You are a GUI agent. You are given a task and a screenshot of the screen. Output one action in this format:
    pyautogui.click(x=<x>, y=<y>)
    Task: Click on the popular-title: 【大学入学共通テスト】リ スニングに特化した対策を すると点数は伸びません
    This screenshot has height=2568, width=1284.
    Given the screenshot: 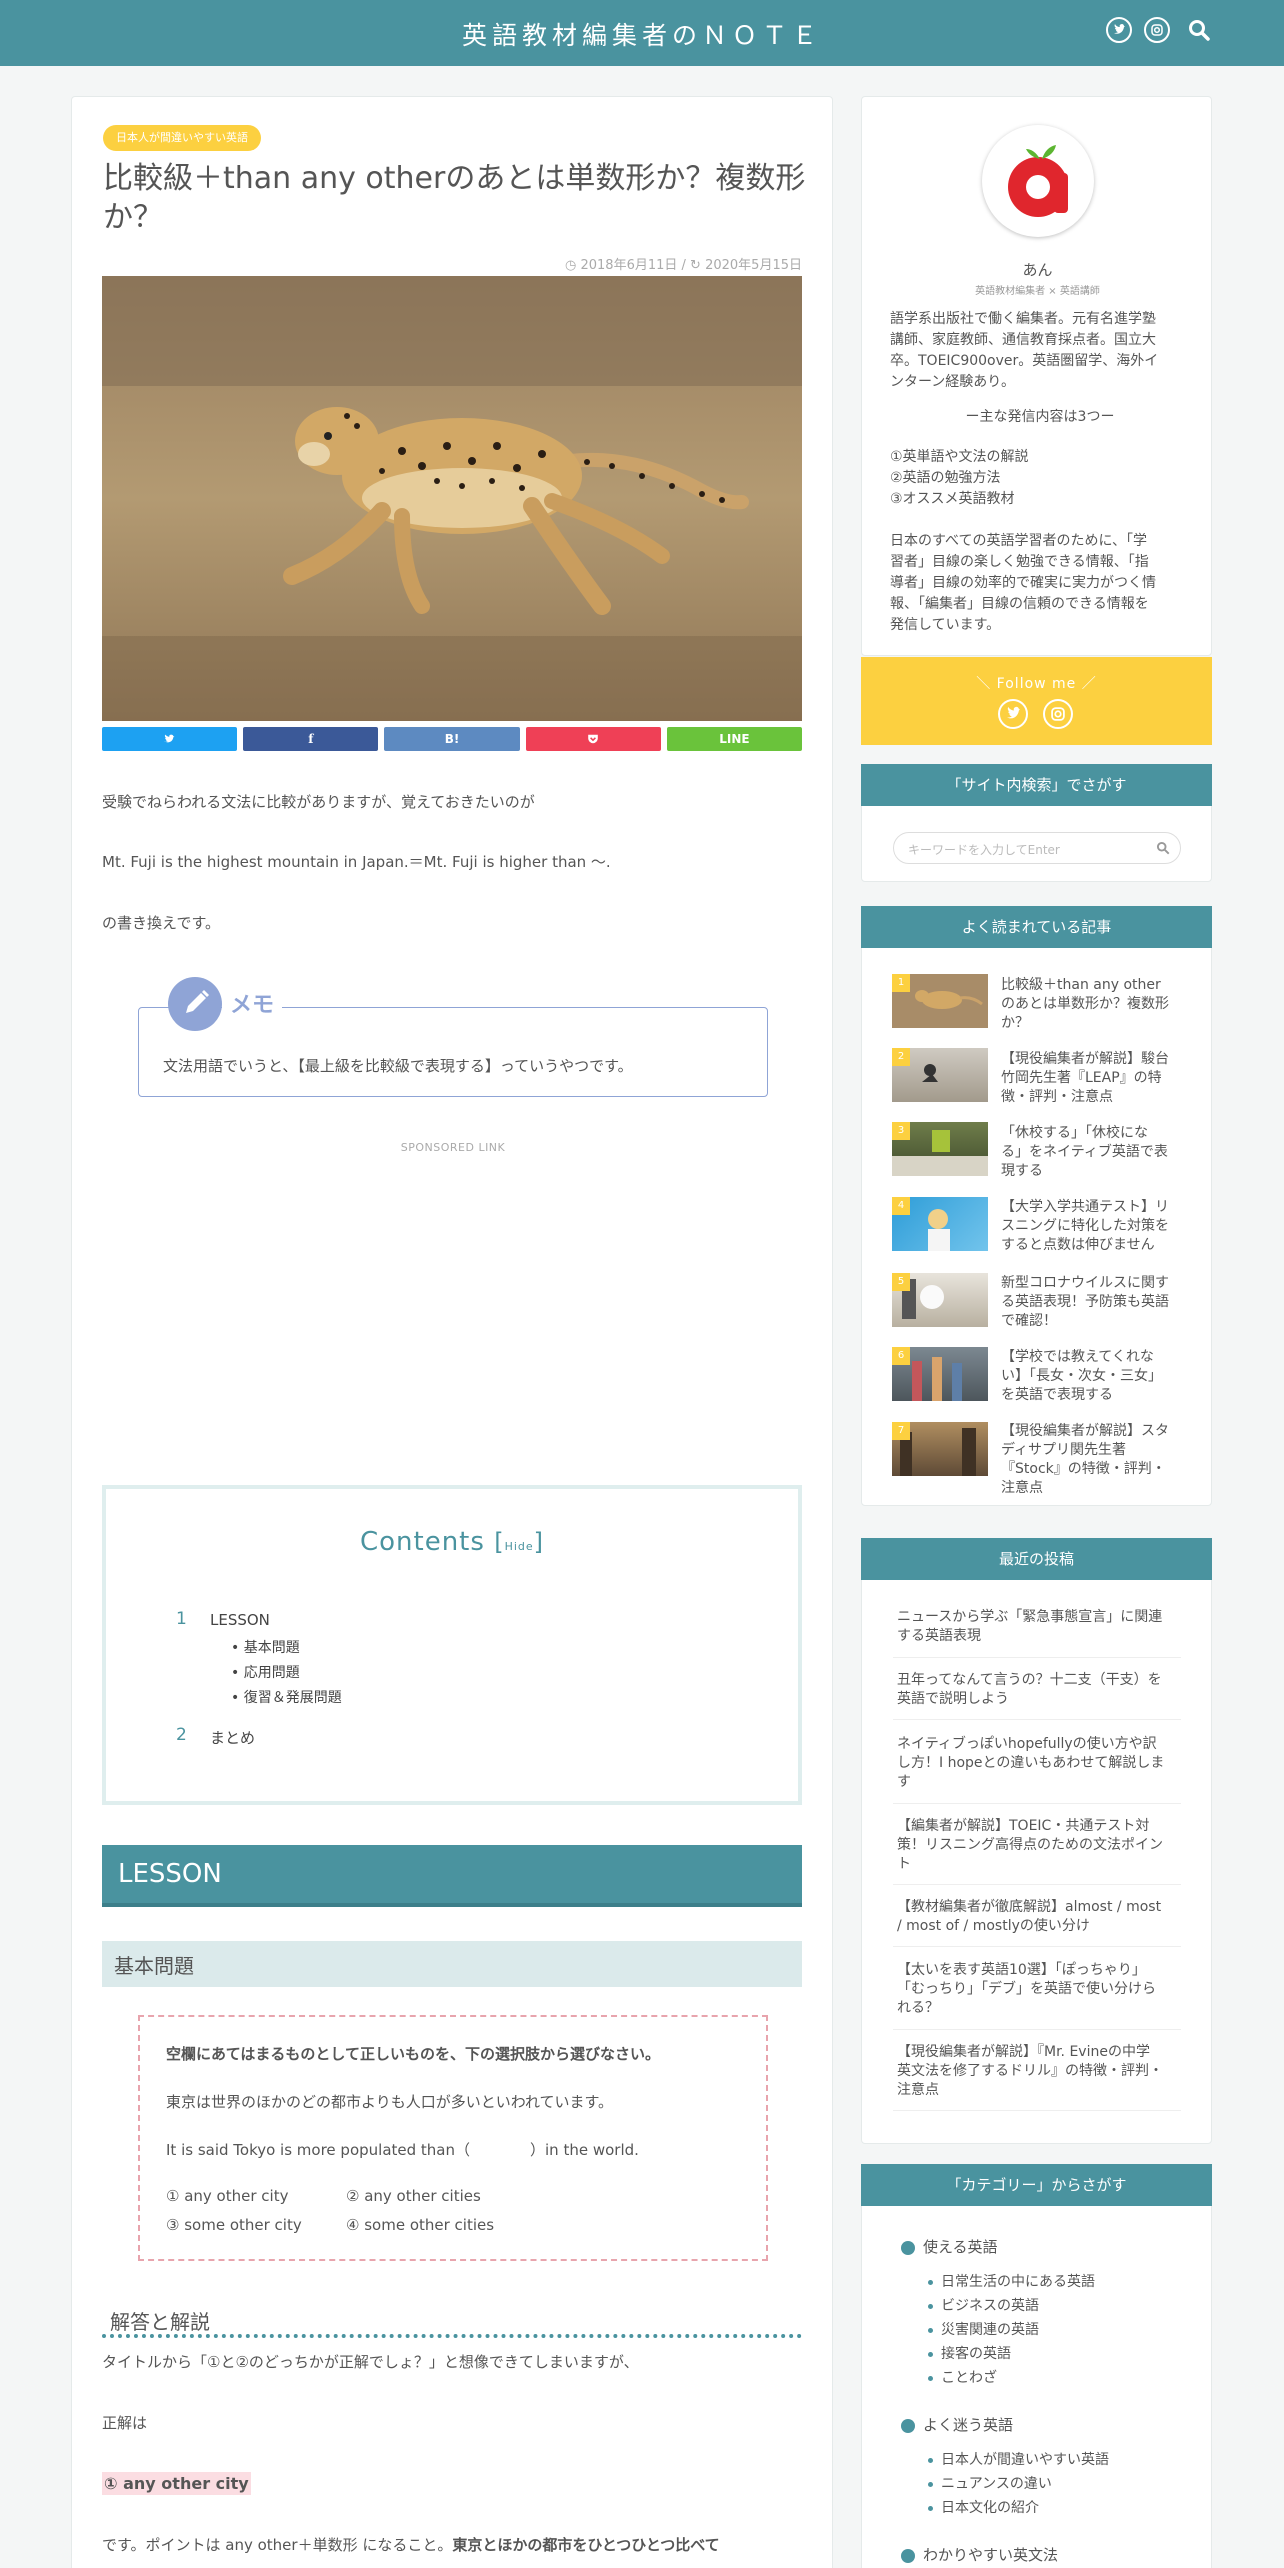 What is the action you would take?
    pyautogui.click(x=1094, y=1226)
    